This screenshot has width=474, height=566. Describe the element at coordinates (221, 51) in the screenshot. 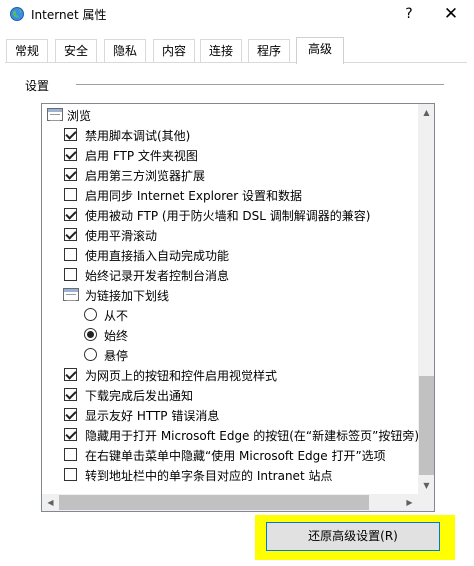

I see `tab-connections: 连接` at that location.